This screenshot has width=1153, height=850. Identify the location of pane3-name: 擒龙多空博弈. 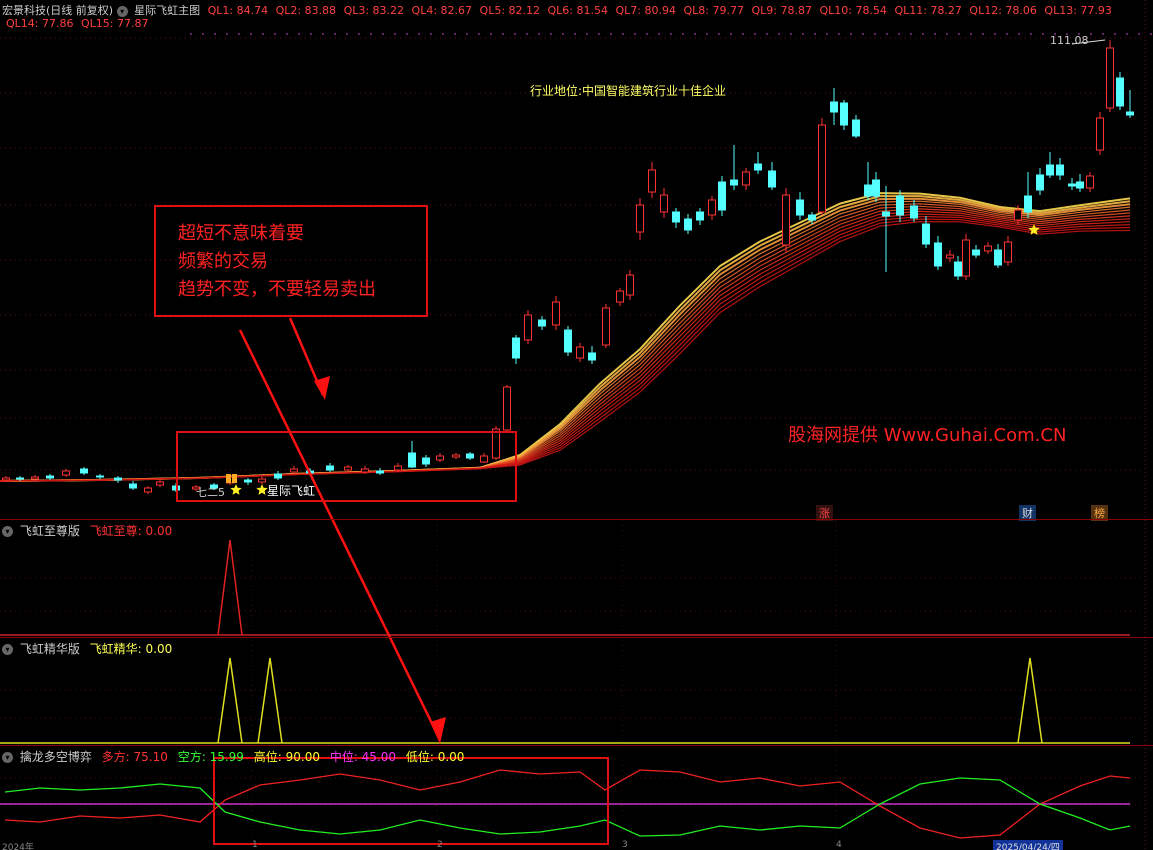
(56, 757).